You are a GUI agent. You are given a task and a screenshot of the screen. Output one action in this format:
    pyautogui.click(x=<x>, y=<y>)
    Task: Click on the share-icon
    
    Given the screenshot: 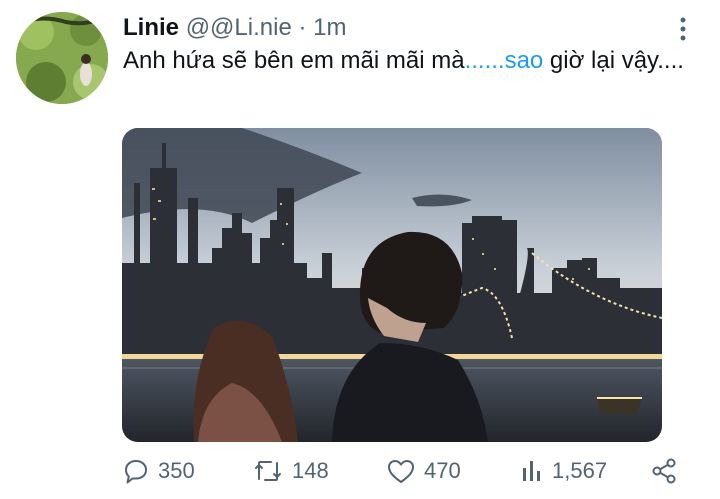 What is the action you would take?
    pyautogui.click(x=664, y=471)
    